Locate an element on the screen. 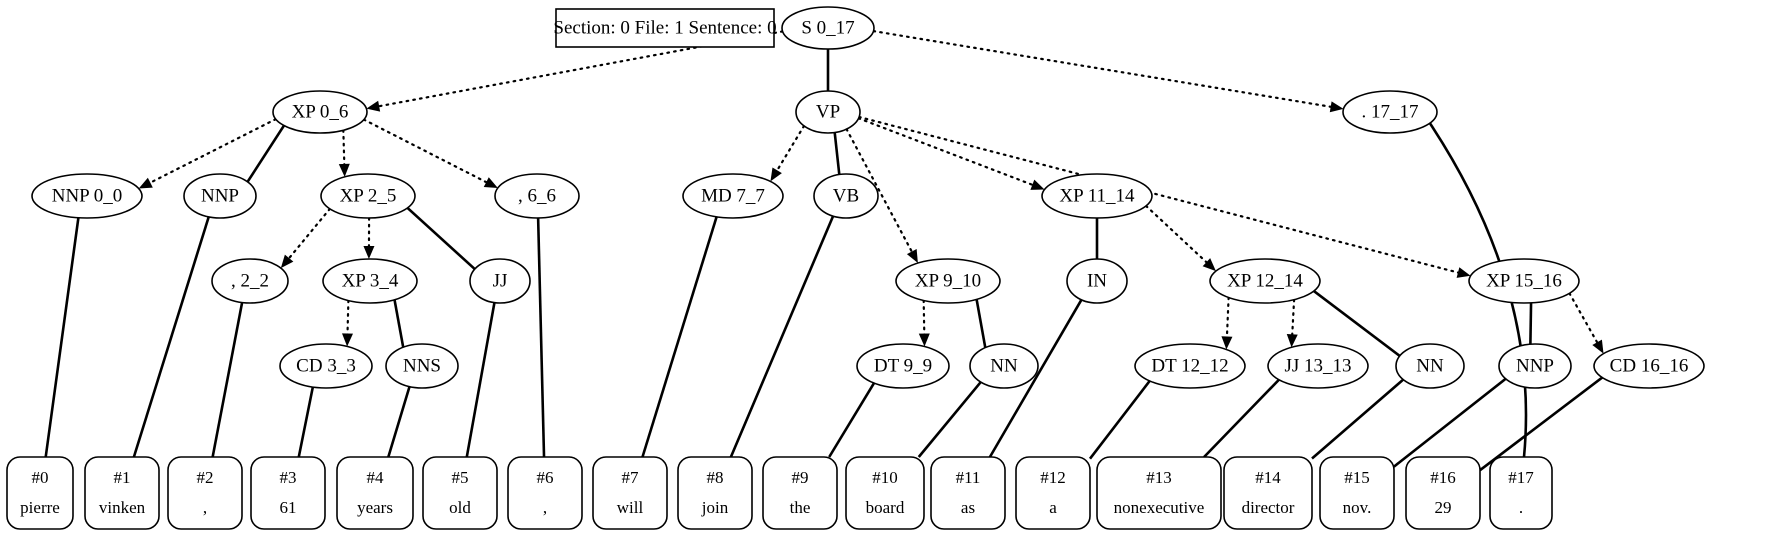  edge-VP-VB is located at coordinates (837, 153).